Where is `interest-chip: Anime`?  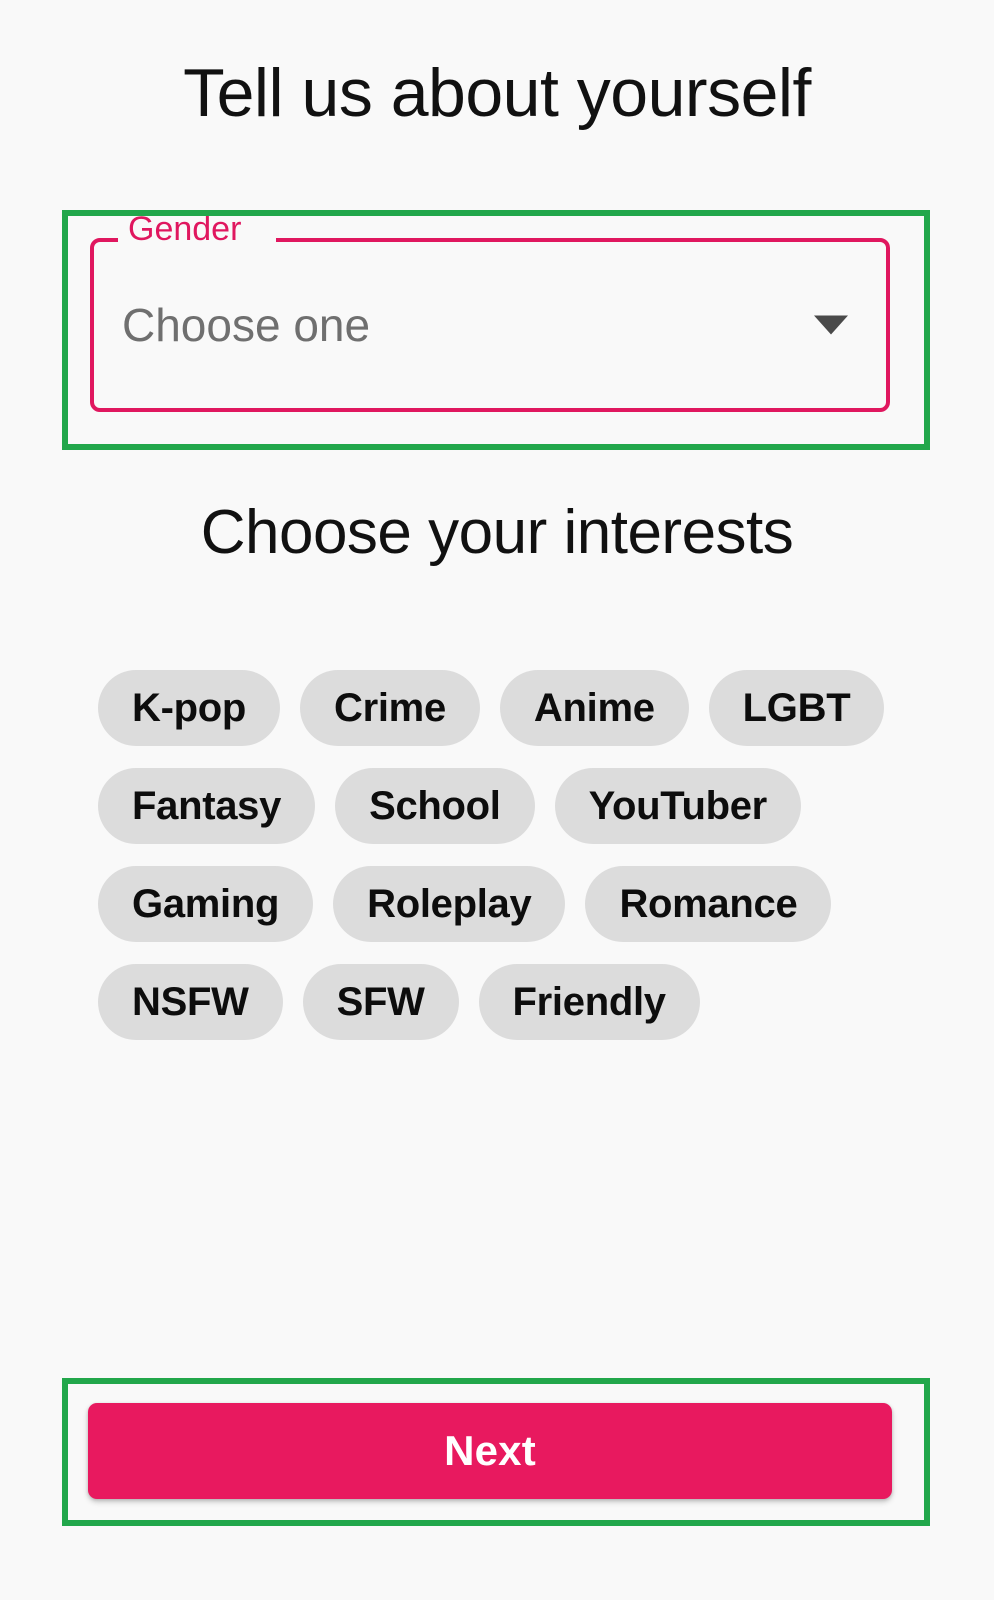
interest-chip: Anime is located at coordinates (594, 708).